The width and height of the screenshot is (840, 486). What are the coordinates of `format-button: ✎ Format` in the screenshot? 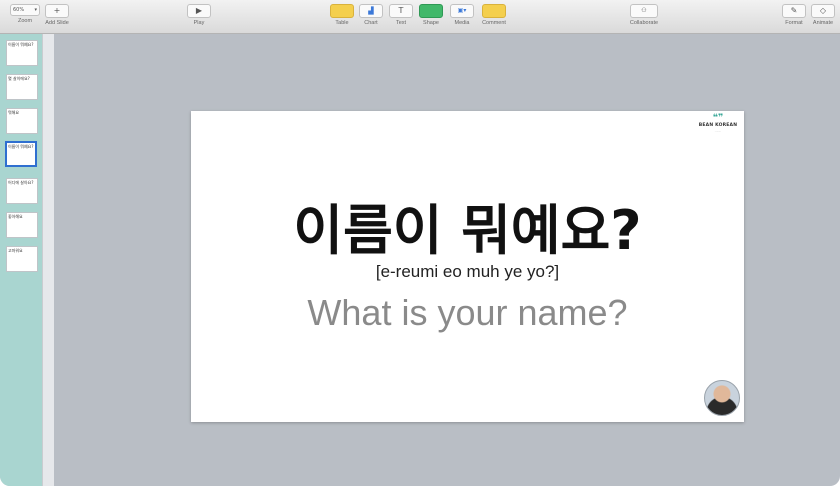 It's located at (794, 17).